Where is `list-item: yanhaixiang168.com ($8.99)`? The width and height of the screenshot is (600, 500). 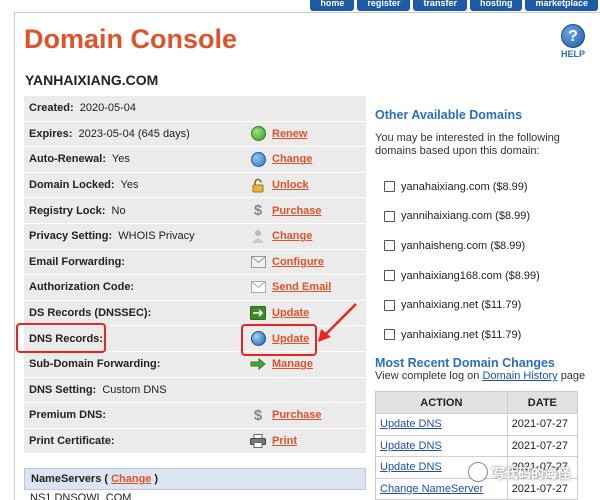 list-item: yanhaixiang168.com ($8.99) is located at coordinates (462, 276).